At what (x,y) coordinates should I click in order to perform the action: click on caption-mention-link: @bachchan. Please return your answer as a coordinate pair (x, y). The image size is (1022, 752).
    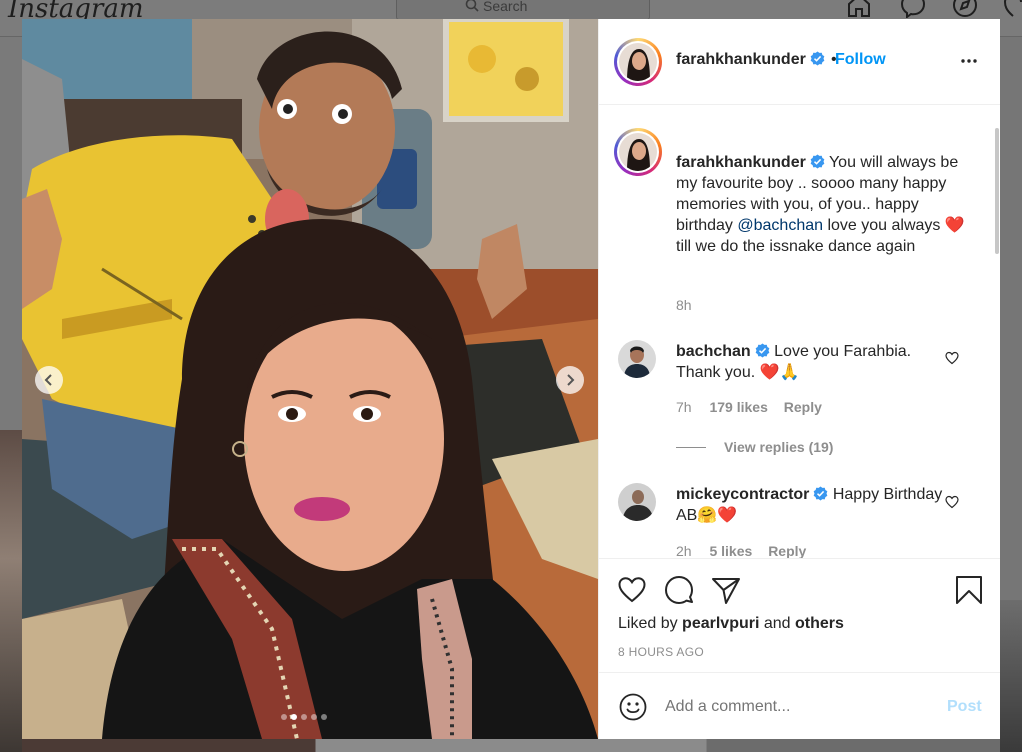
    Looking at the image, I should click on (780, 225).